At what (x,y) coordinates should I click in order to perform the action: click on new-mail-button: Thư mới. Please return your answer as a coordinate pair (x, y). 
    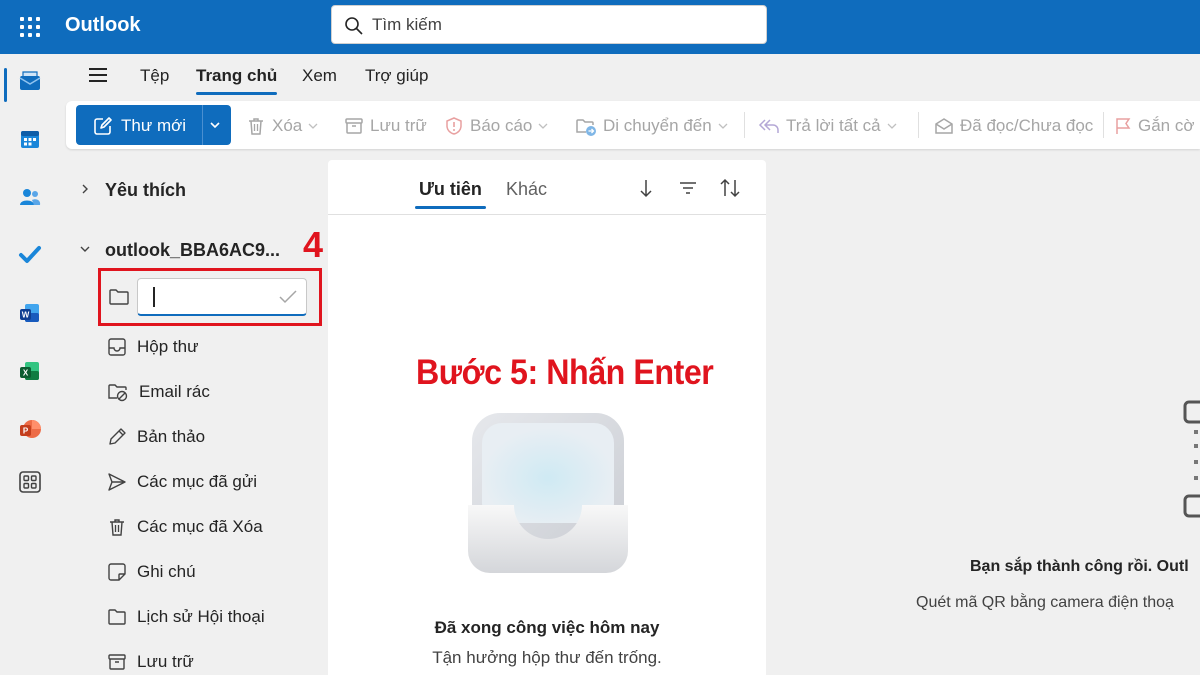
    Looking at the image, I should click on (153, 125).